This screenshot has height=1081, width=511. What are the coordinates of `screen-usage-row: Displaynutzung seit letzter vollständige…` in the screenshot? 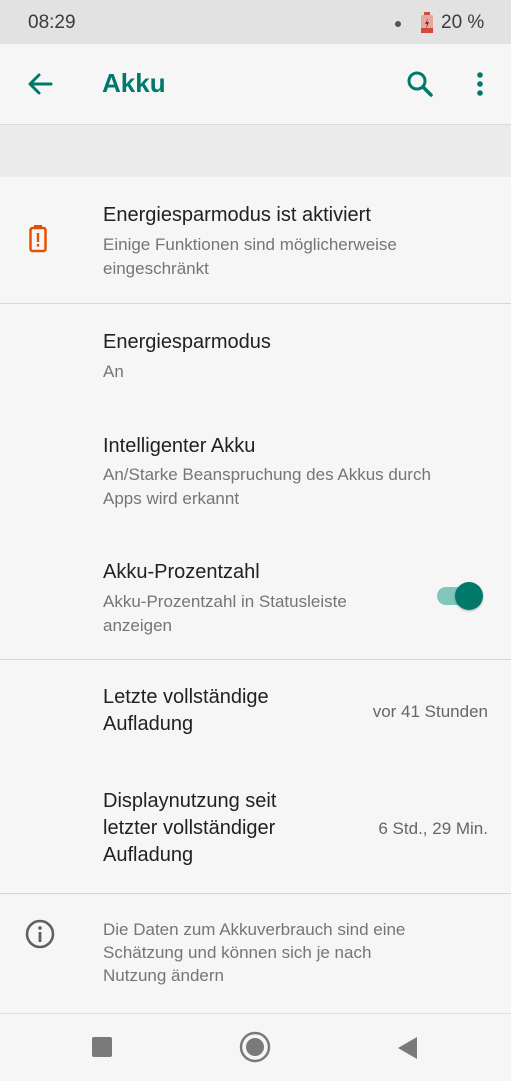 It's located at (255, 827).